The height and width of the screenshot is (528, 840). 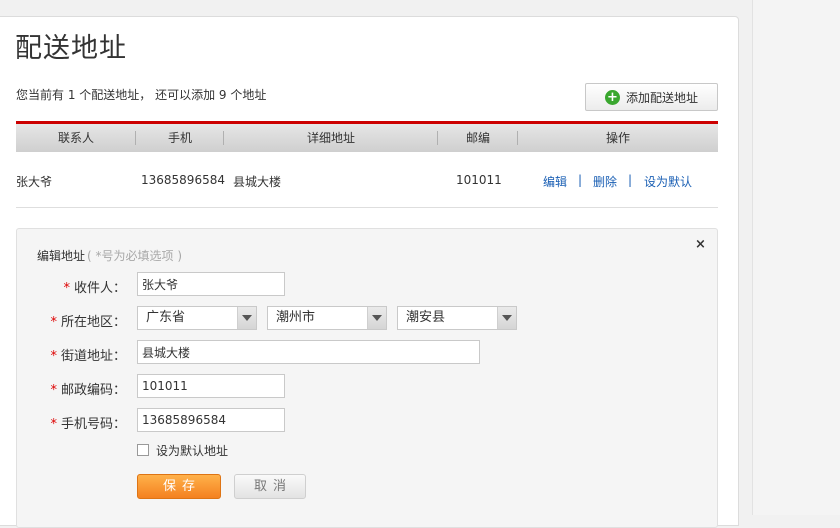 I want to click on street-label: * 街道地址：, so click(x=88, y=356).